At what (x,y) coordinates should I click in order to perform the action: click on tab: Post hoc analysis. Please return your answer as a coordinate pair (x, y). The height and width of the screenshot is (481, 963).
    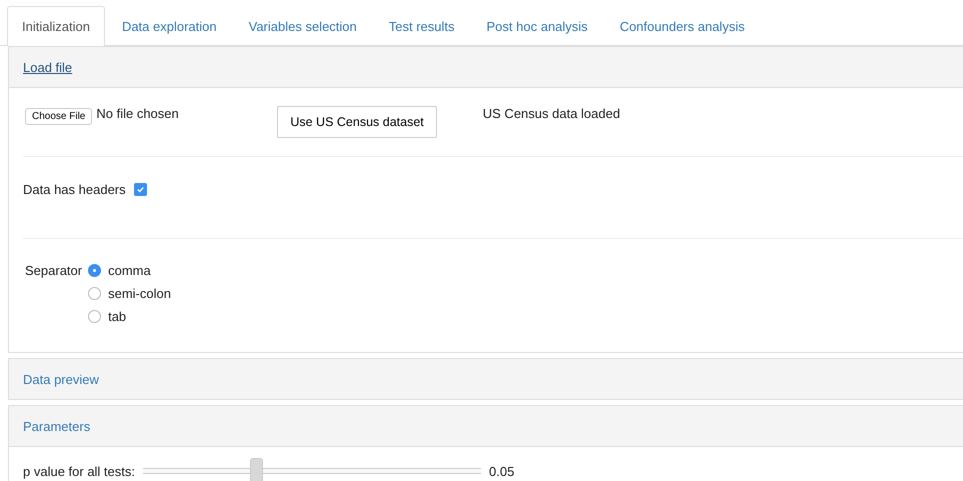
    Looking at the image, I should click on (537, 26).